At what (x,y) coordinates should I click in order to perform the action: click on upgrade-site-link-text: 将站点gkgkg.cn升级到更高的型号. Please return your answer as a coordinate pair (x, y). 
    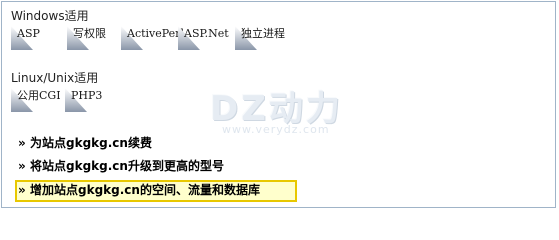
    Looking at the image, I should click on (127, 166).